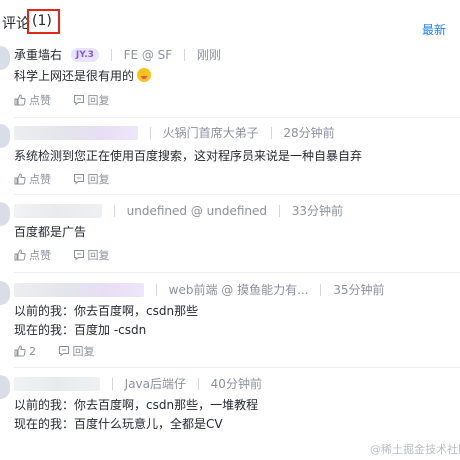  I want to click on comment-meta: 火锅门首席大弟子 28分钟前, so click(174, 133).